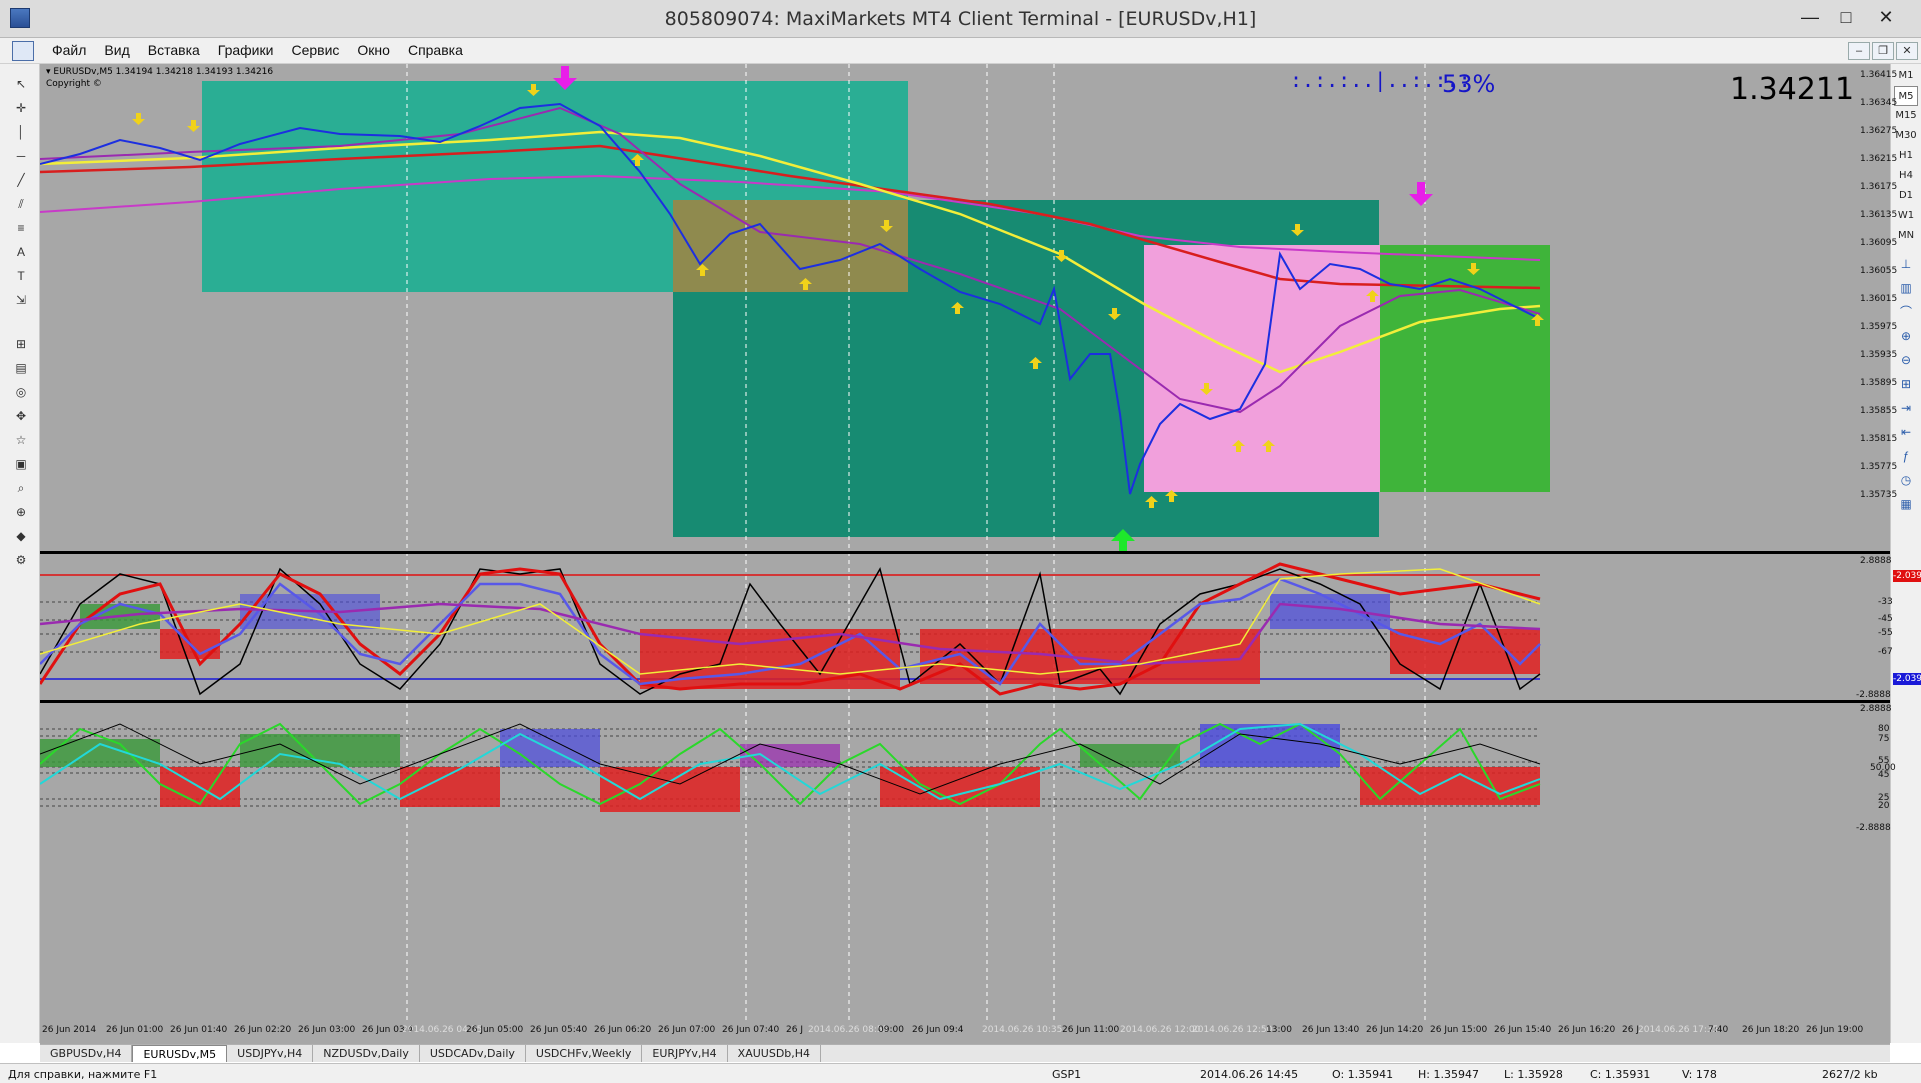  Describe the element at coordinates (473, 1053) in the screenshot. I see `tab-usdcad: USDCADv,Daily` at that location.